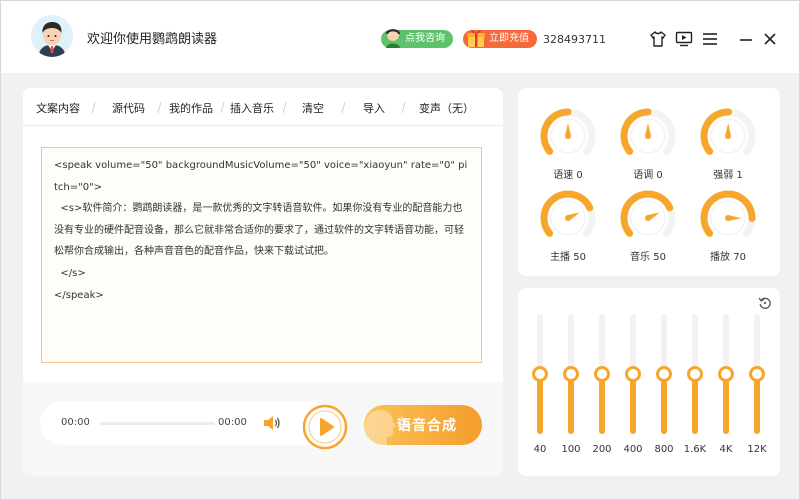 The width and height of the screenshot is (800, 500). Describe the element at coordinates (75, 422) in the screenshot. I see `current-time: 00:00` at that location.